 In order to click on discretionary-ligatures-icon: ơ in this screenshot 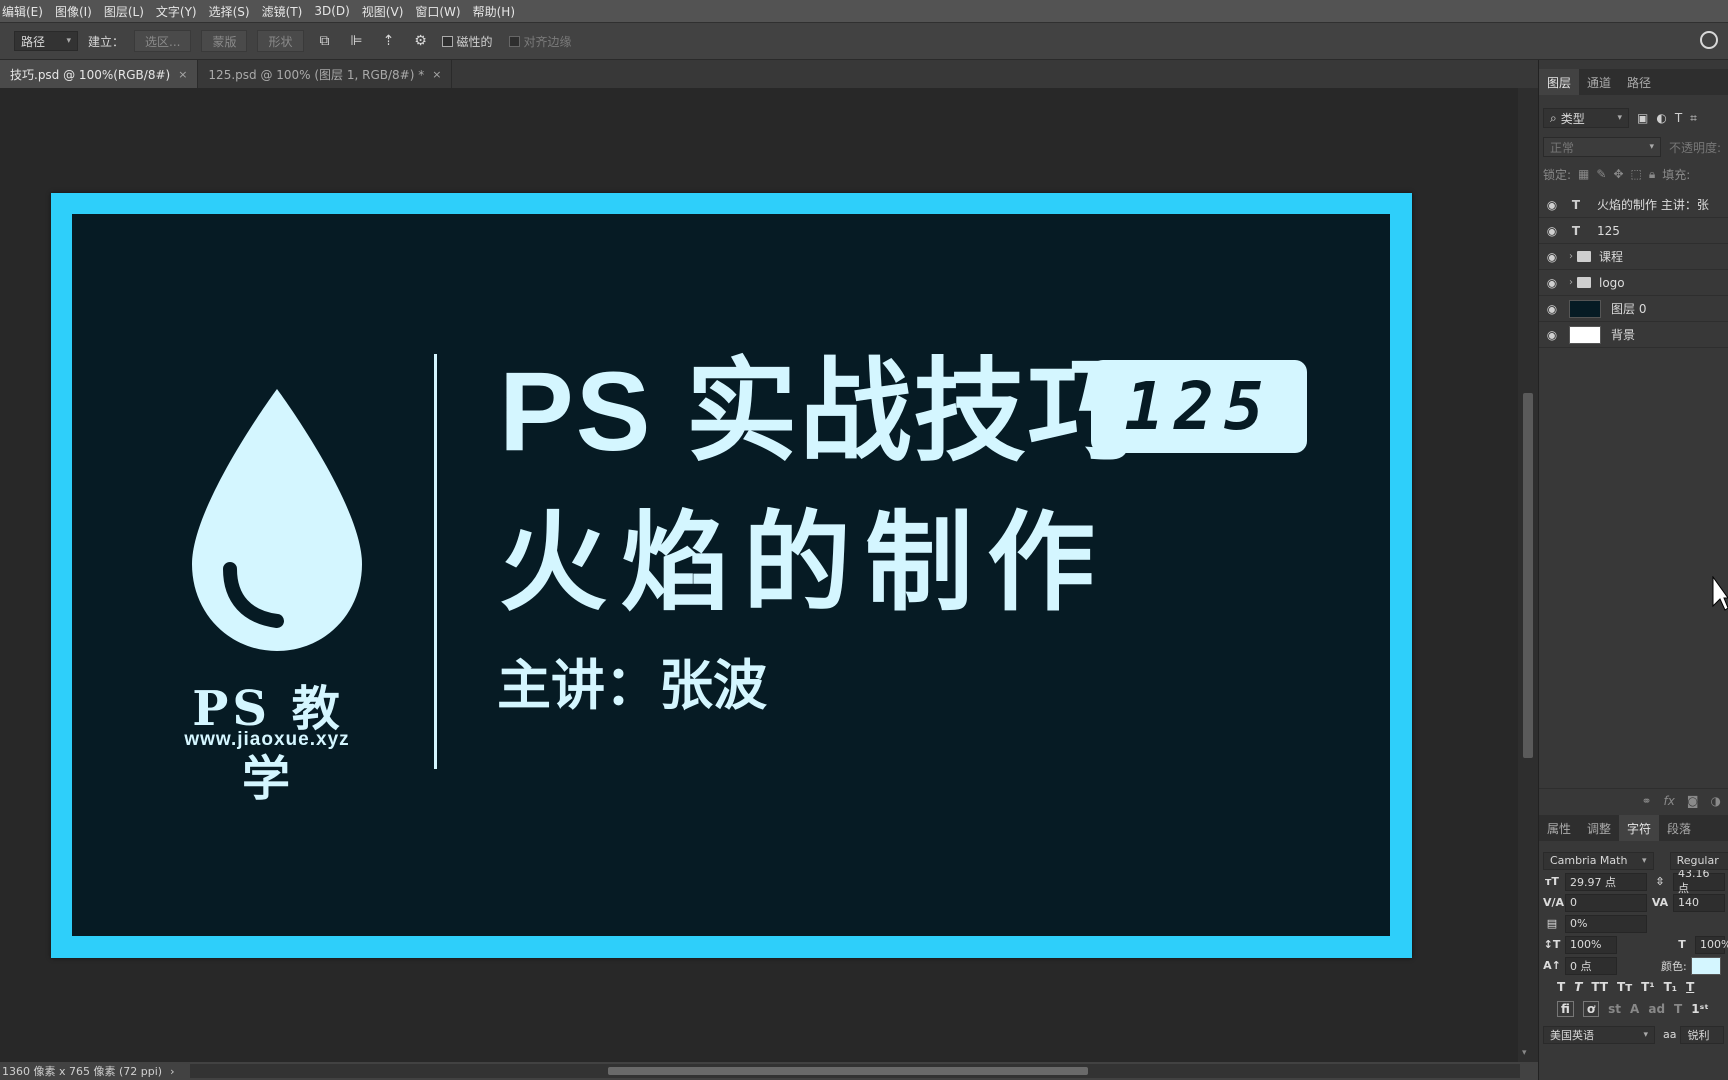, I will do `click(1591, 1009)`.